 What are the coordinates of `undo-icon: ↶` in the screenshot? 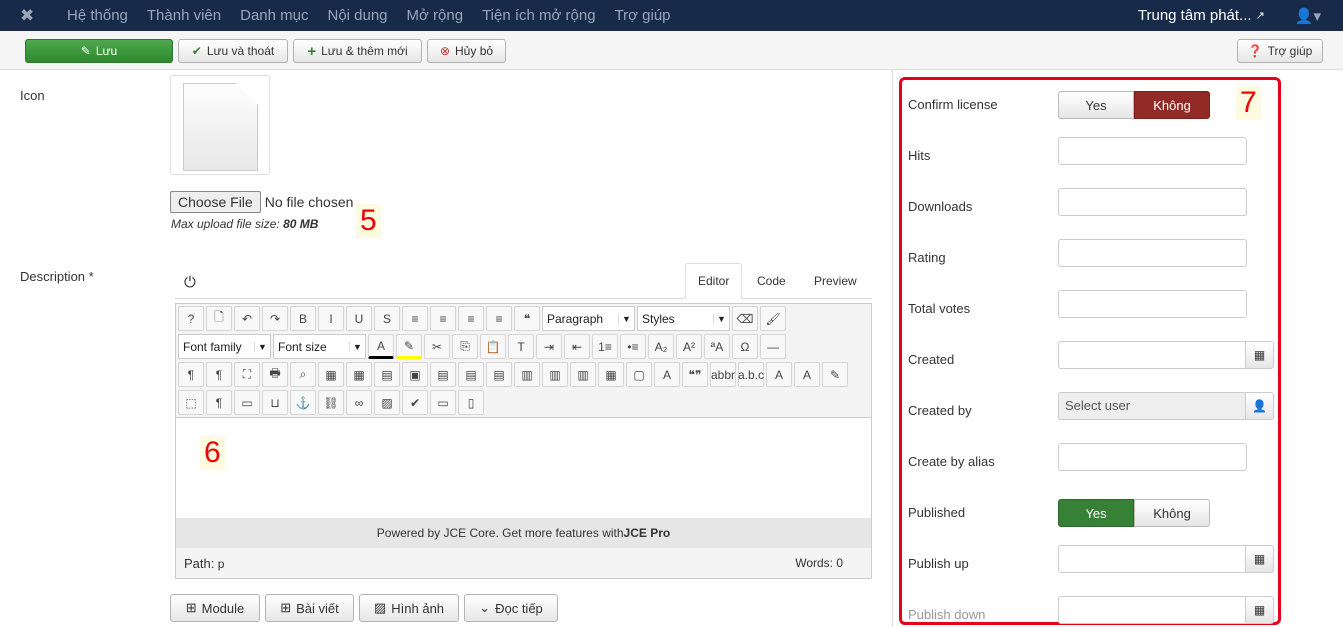 It's located at (247, 318).